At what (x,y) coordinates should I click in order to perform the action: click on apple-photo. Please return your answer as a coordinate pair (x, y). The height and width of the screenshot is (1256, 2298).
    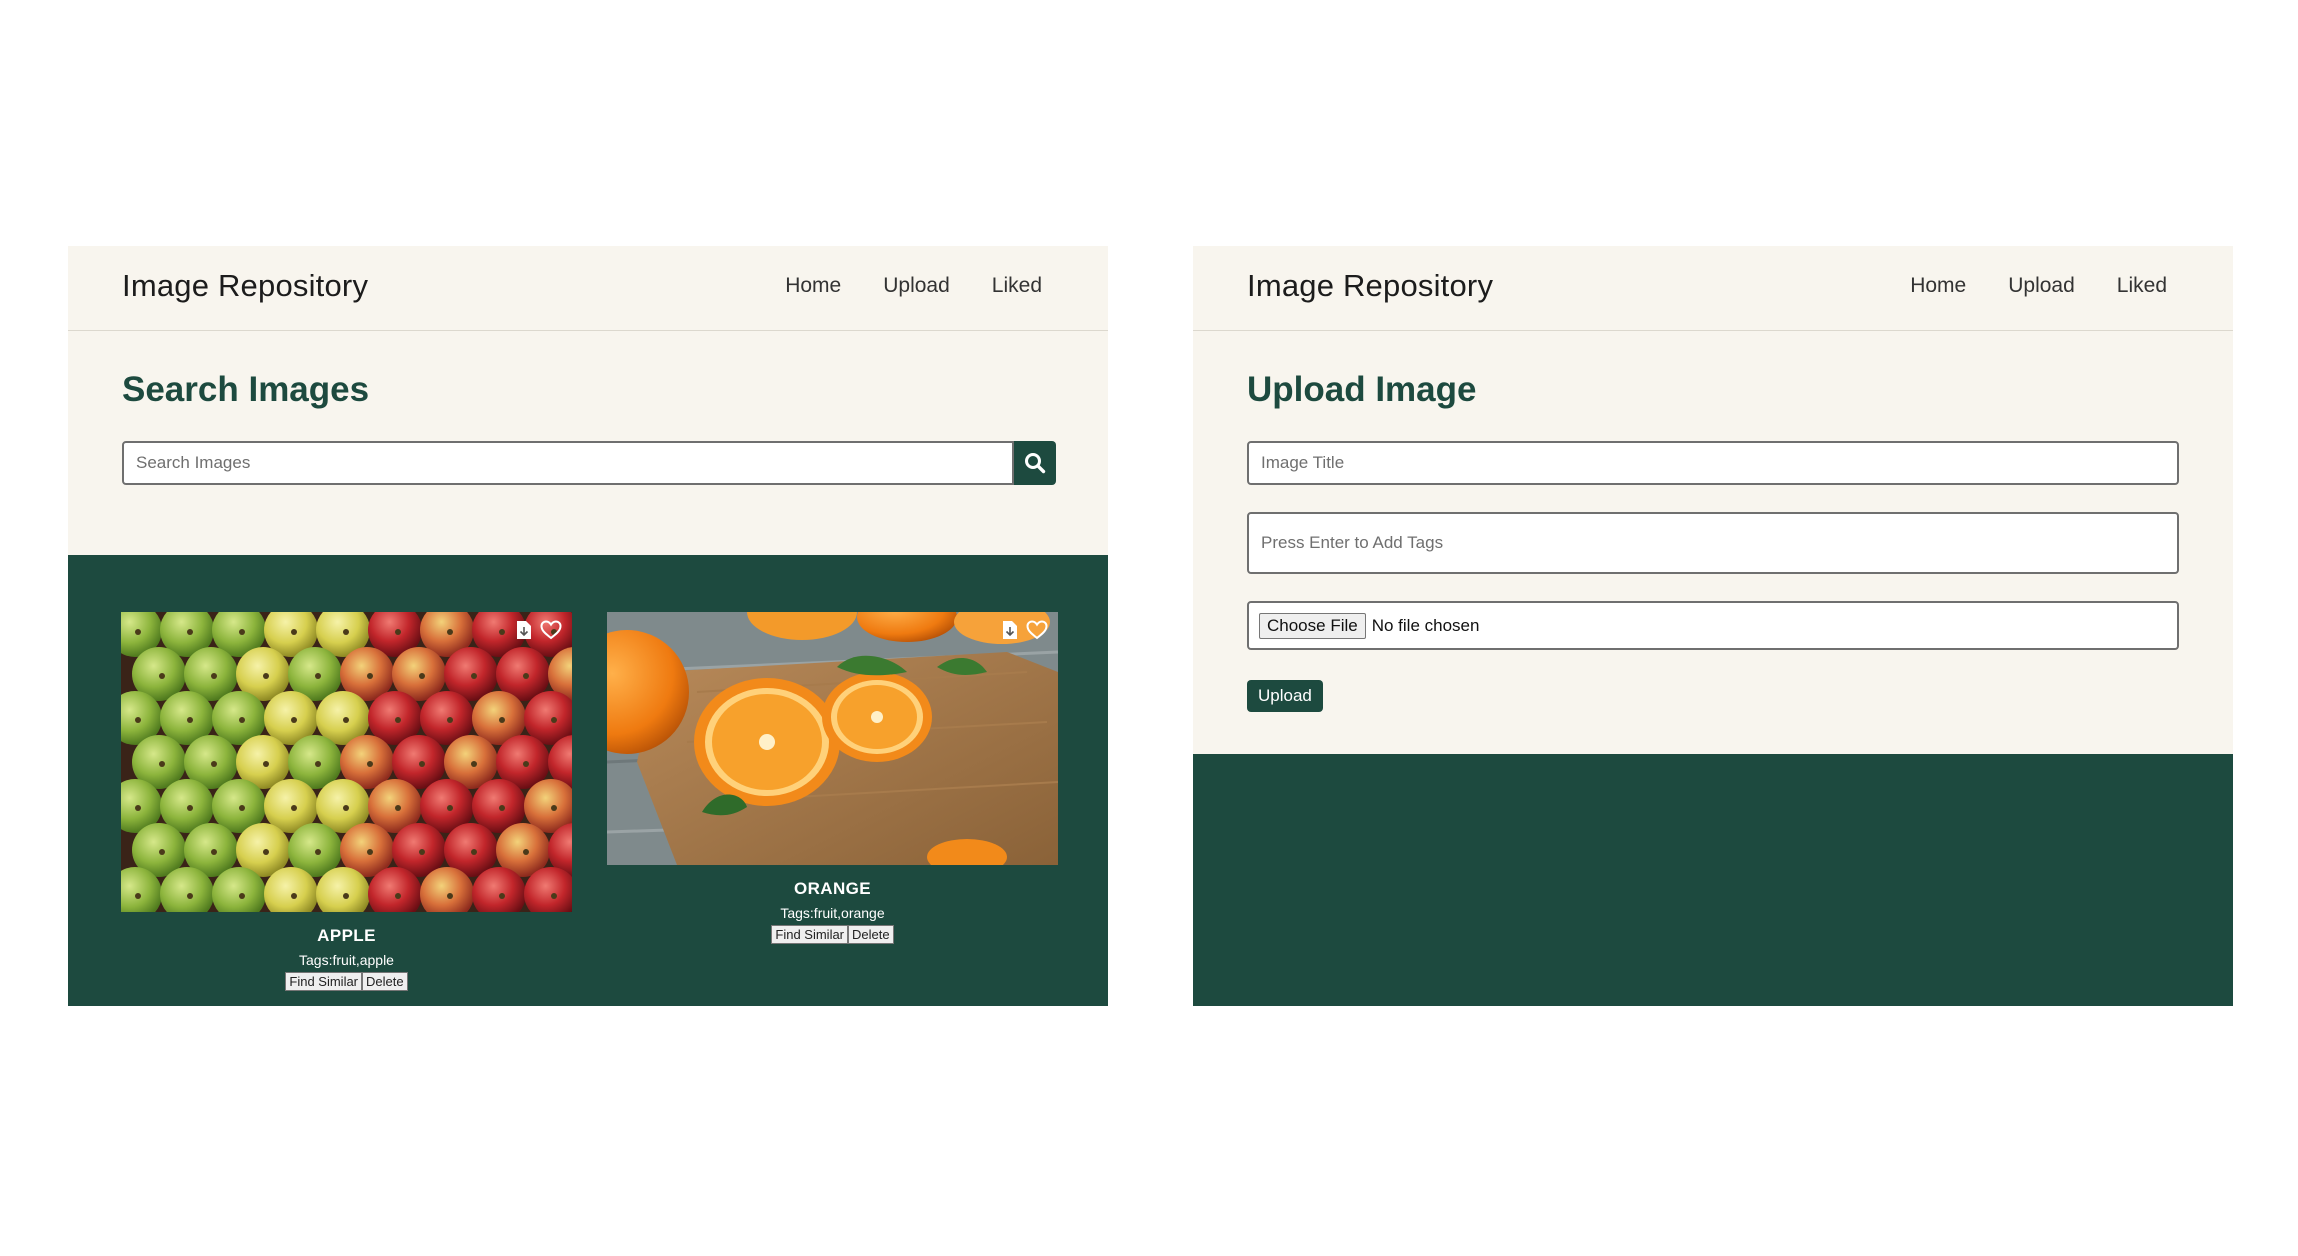
    Looking at the image, I should click on (346, 762).